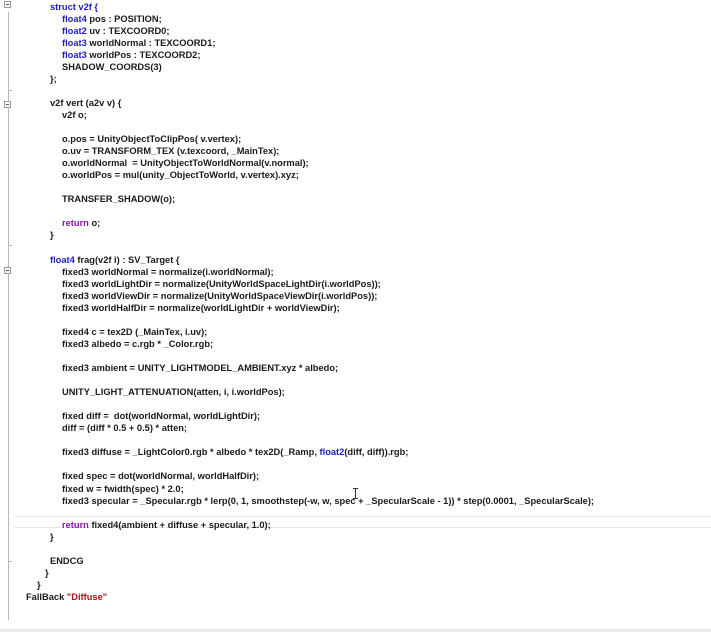  I want to click on code-token: v2f vert (a2v v) {, so click(86, 102).